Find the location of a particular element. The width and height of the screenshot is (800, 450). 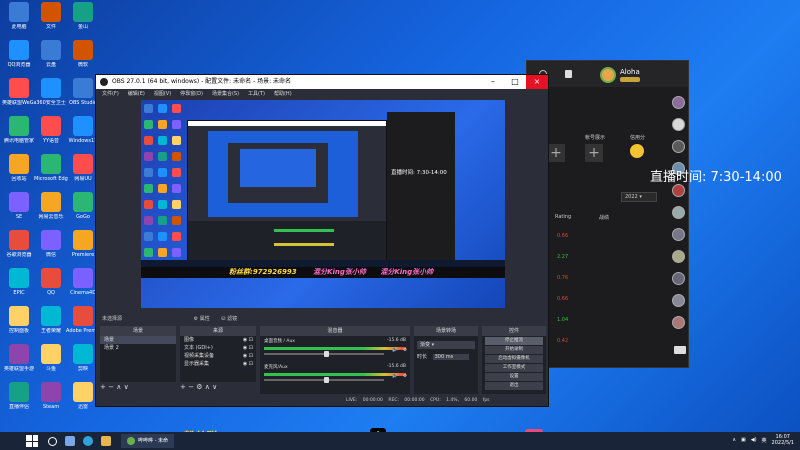

active-app-tab: 哔哔哗 - 未命 is located at coordinates (147, 441).